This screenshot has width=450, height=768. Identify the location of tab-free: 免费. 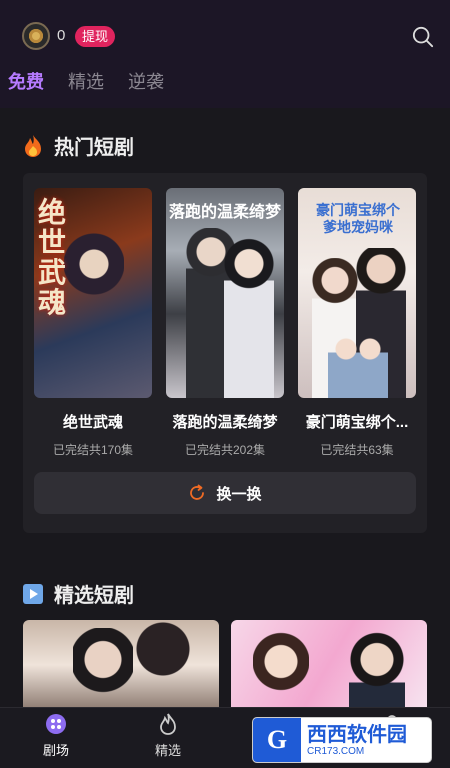
(26, 81).